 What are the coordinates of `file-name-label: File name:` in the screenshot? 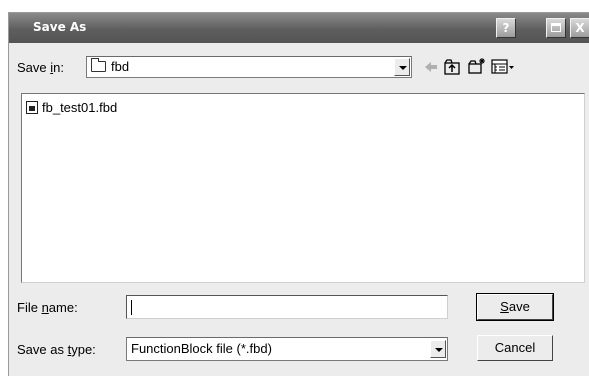 It's located at (47, 307).